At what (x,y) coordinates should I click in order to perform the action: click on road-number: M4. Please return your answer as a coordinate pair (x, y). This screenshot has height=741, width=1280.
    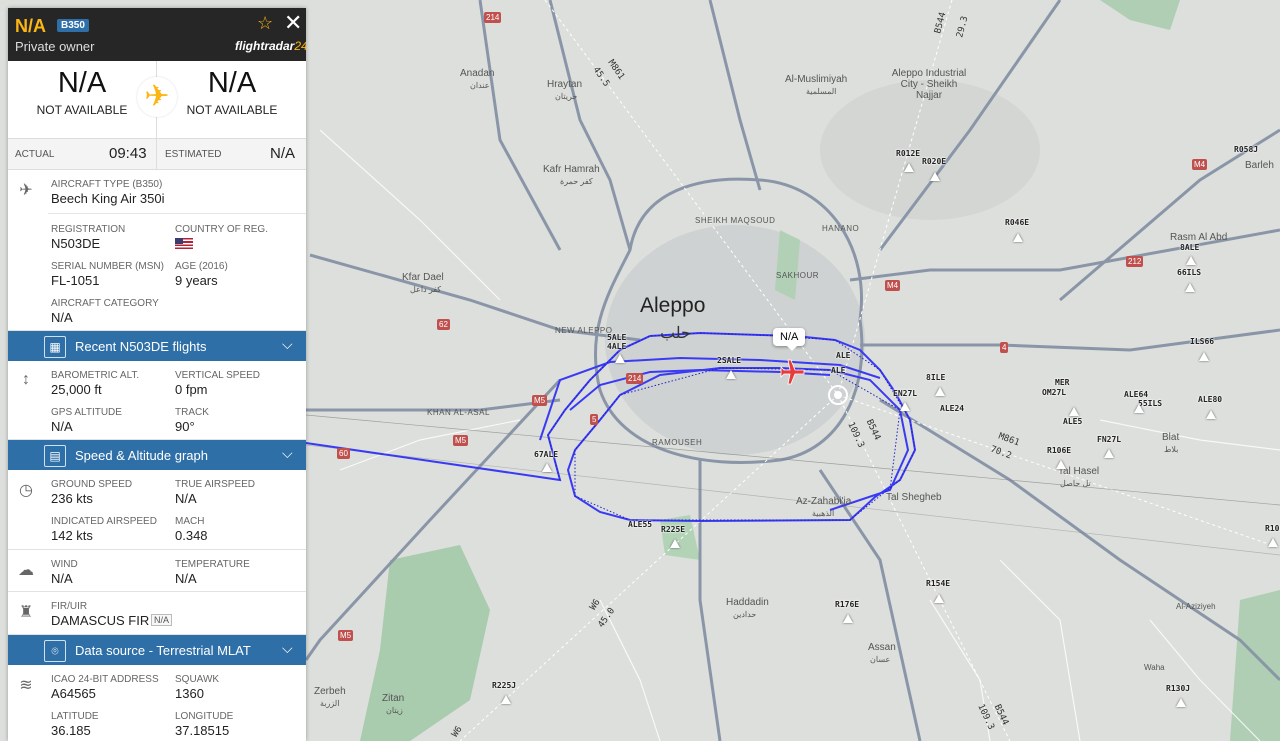
    Looking at the image, I should click on (1200, 164).